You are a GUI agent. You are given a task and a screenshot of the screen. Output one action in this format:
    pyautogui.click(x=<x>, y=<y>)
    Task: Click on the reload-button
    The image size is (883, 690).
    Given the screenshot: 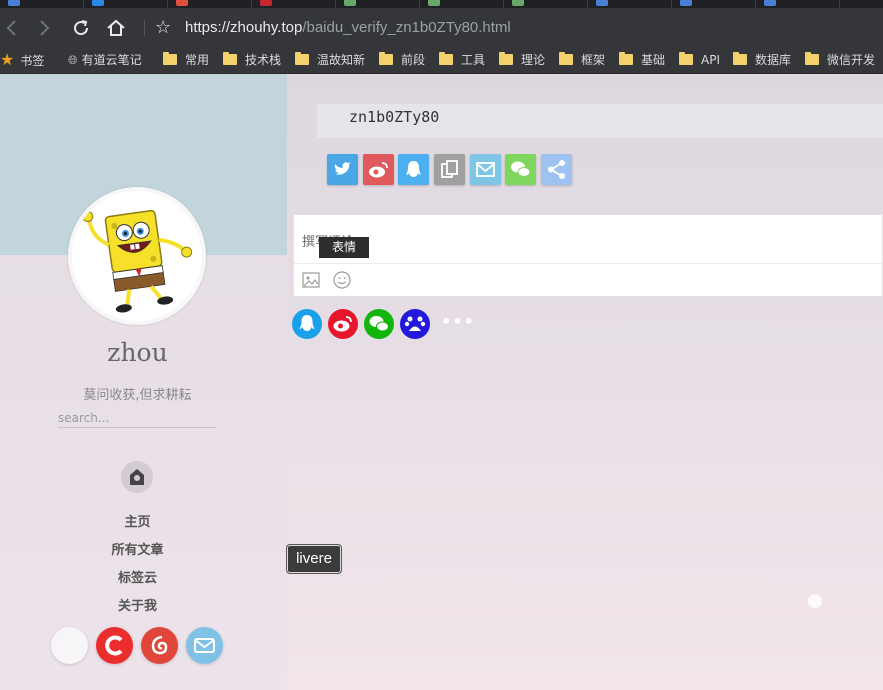 What is the action you would take?
    pyautogui.click(x=81, y=28)
    